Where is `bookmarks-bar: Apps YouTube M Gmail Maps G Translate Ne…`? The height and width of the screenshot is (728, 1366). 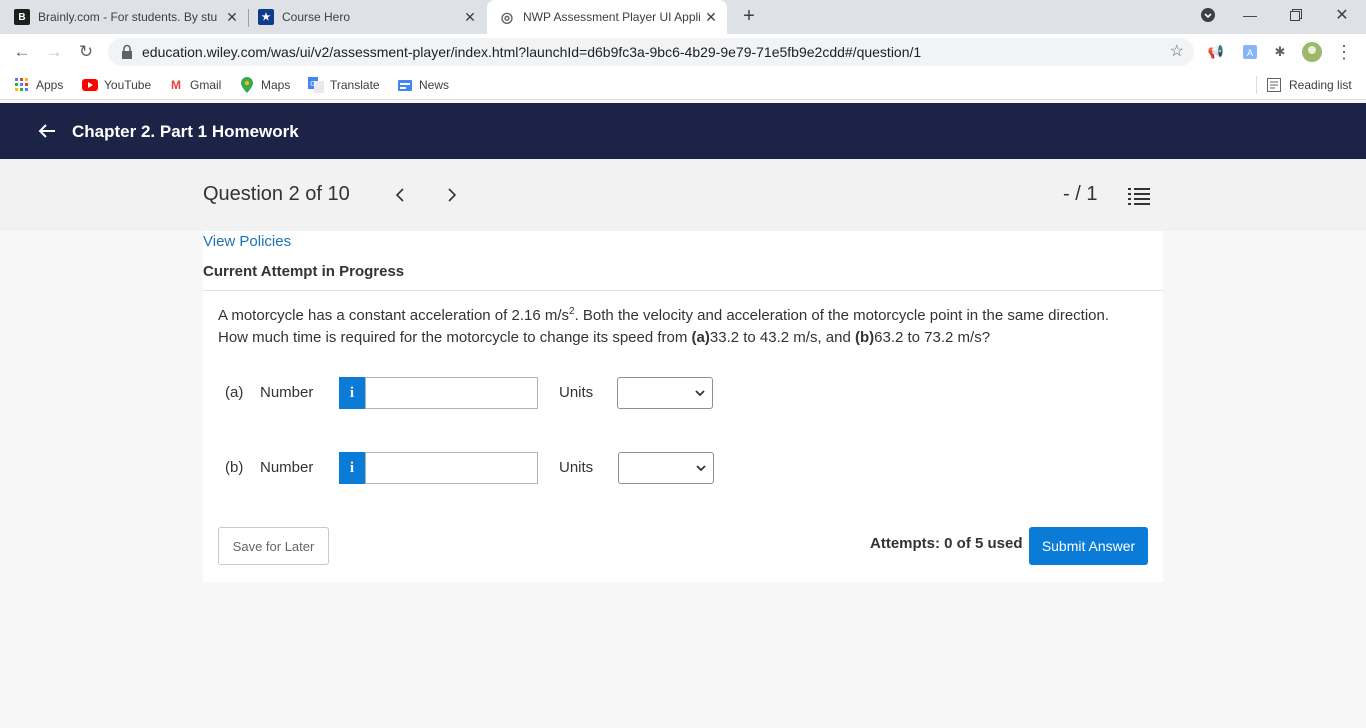
bookmarks-bar: Apps YouTube M Gmail Maps G Translate Ne… is located at coordinates (683, 85).